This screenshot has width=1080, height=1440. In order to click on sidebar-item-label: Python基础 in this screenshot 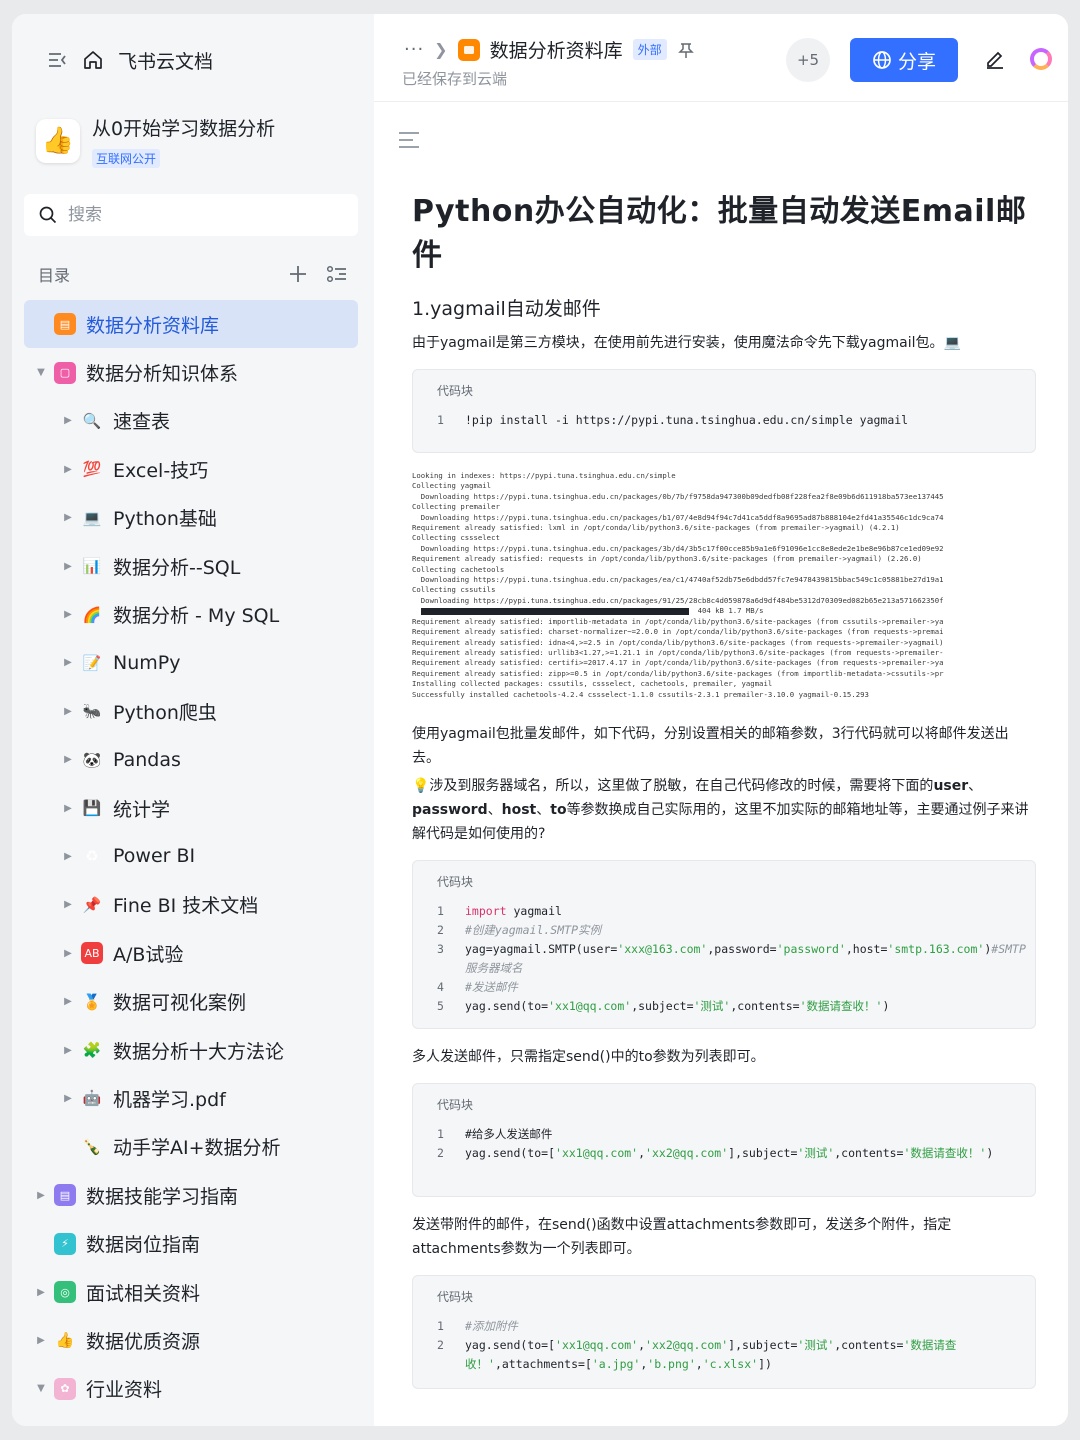, I will do `click(165, 519)`.